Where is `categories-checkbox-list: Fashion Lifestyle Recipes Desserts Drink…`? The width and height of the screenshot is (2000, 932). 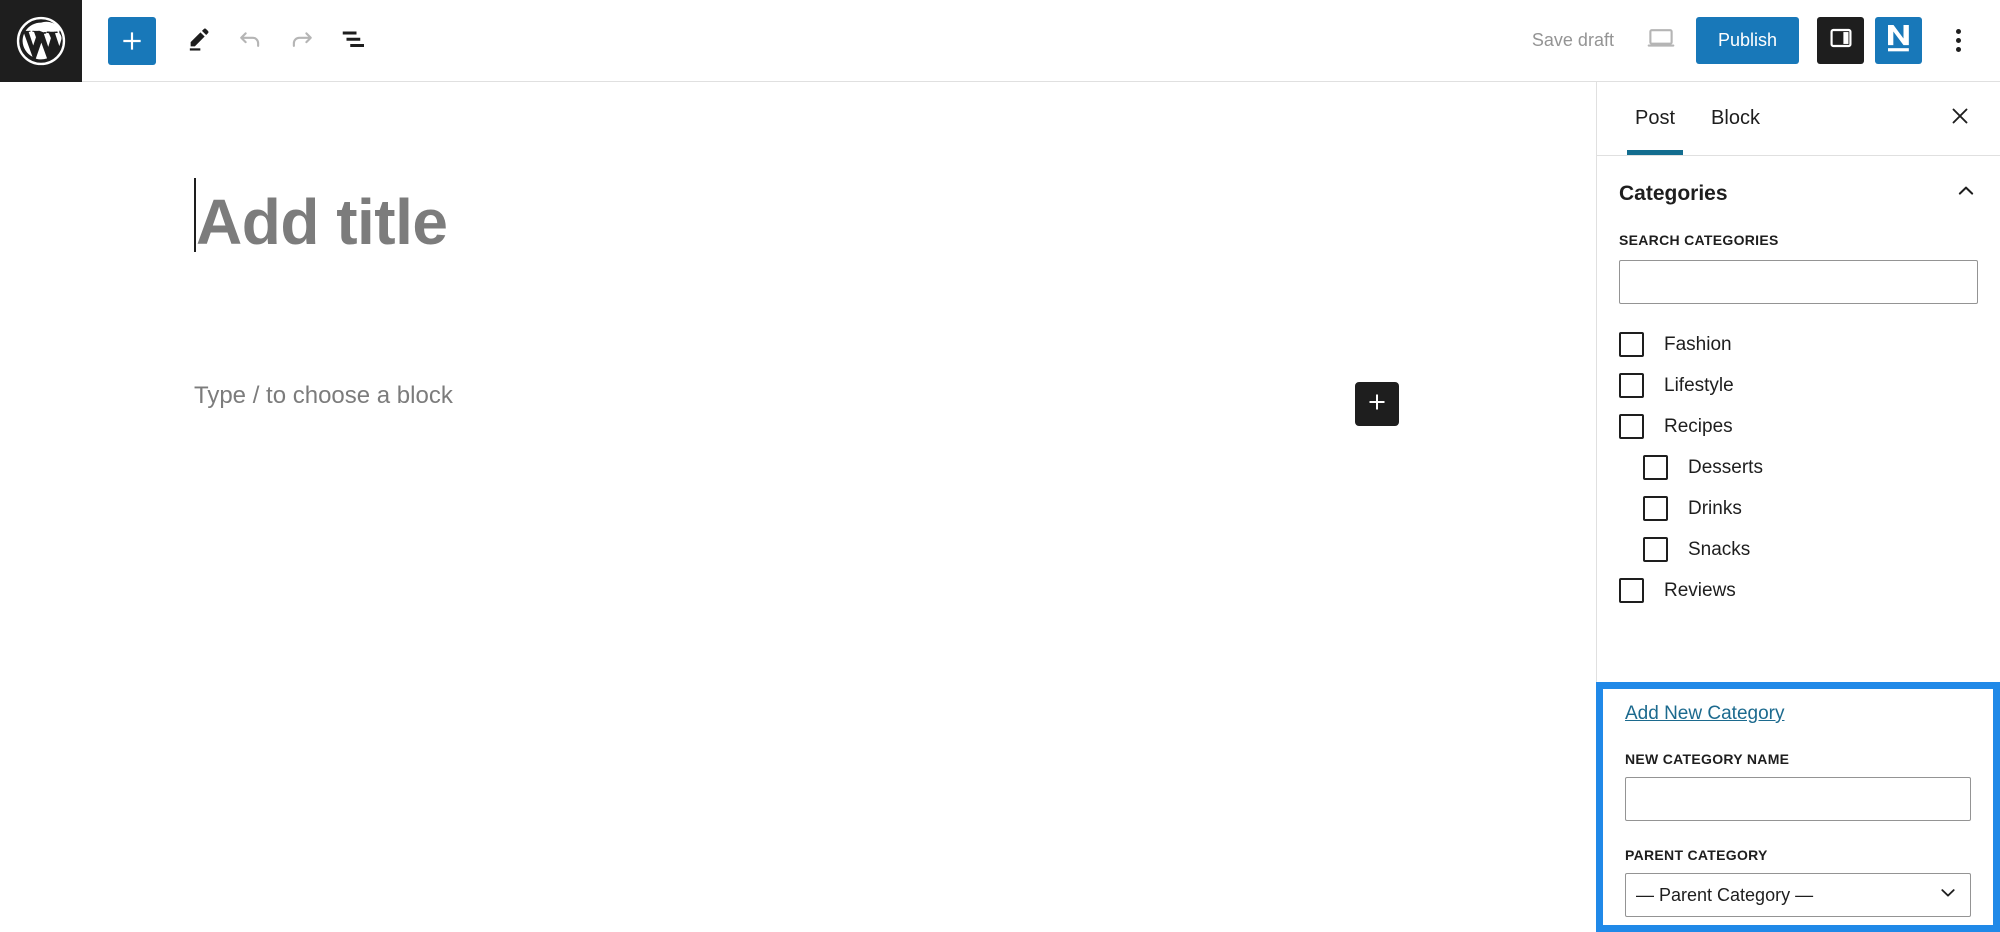
categories-checkbox-list: Fashion Lifestyle Recipes Desserts Drink… is located at coordinates (1798, 467).